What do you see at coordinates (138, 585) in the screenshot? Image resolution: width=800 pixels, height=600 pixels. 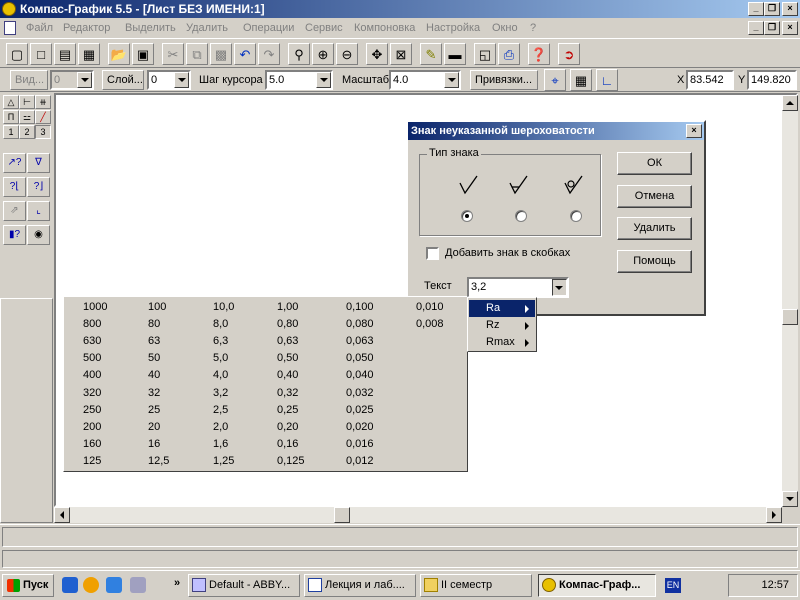 I see `desktop-icon` at bounding box center [138, 585].